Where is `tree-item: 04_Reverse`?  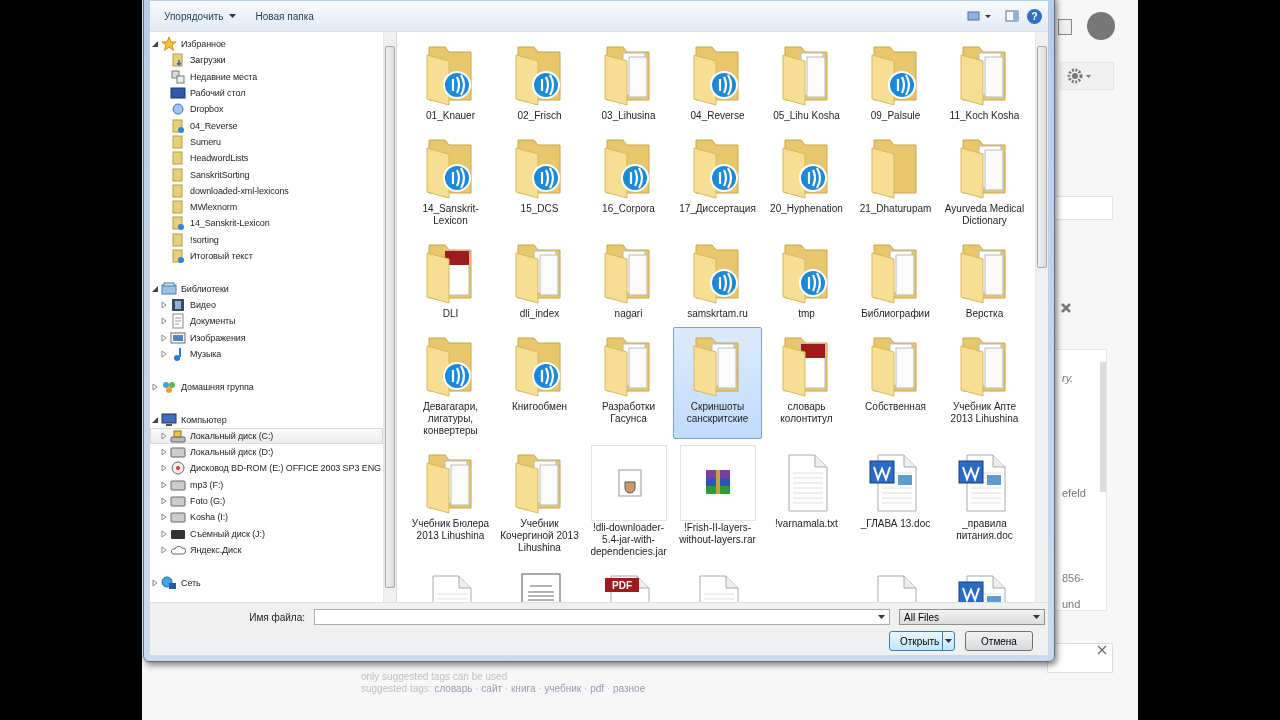
tree-item: 04_Reverse is located at coordinates (266, 125).